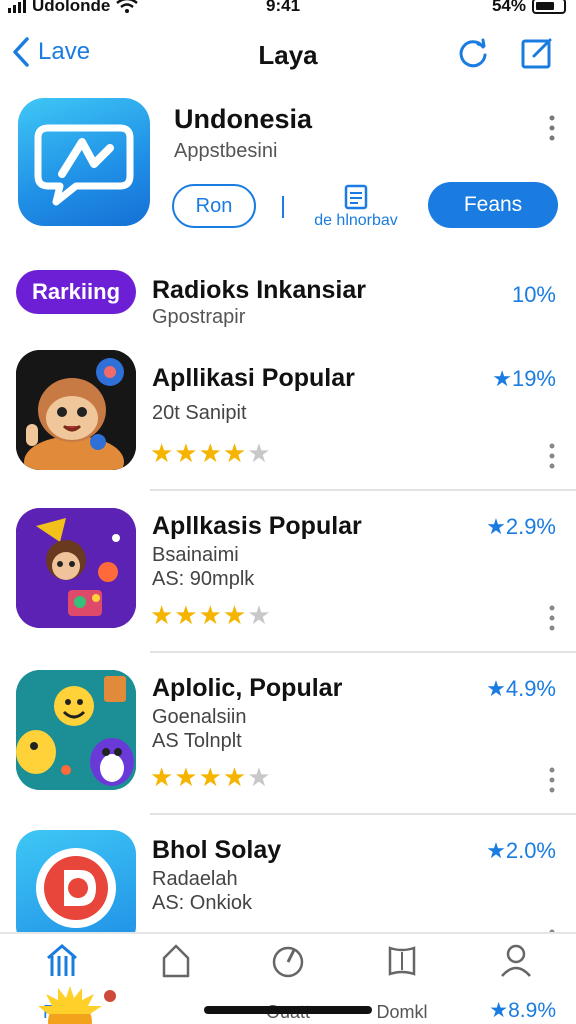 This screenshot has height=1024, width=576. Describe the element at coordinates (217, 850) in the screenshot. I see `app-title: Bhol Solay` at that location.